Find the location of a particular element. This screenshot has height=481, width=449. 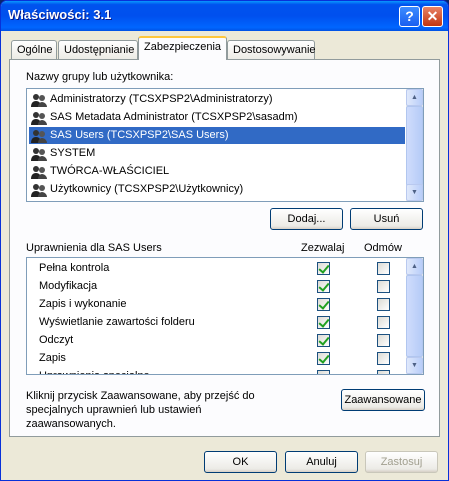

permissions-label: Uprawnienia dla SAS Users is located at coordinates (94, 248).